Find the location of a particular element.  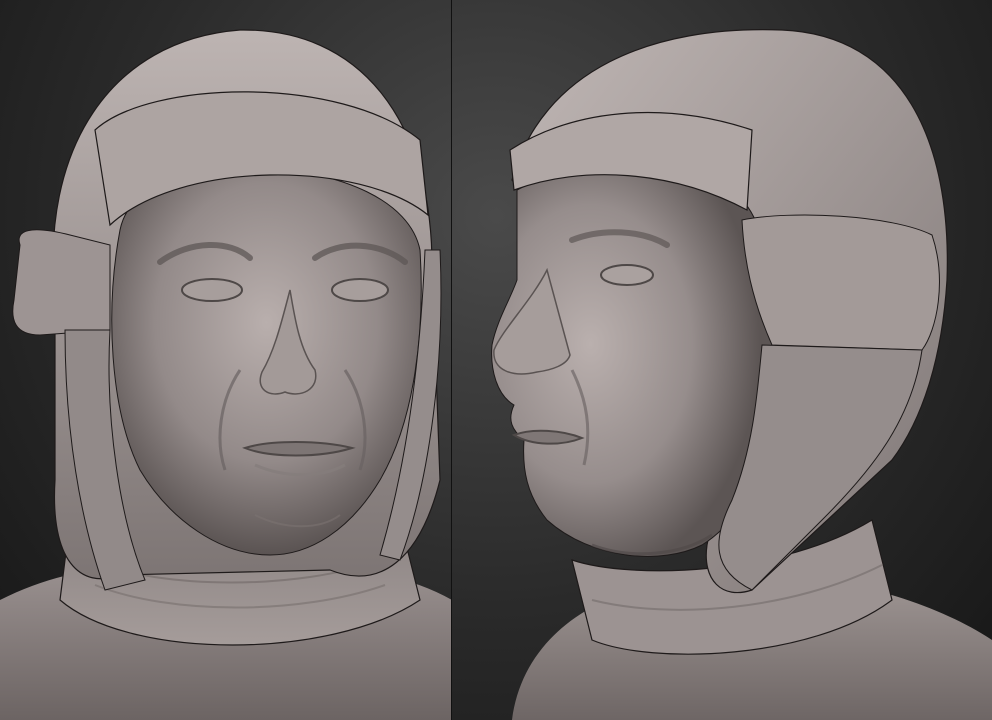

left-ear-flap is located at coordinates (61, 282).